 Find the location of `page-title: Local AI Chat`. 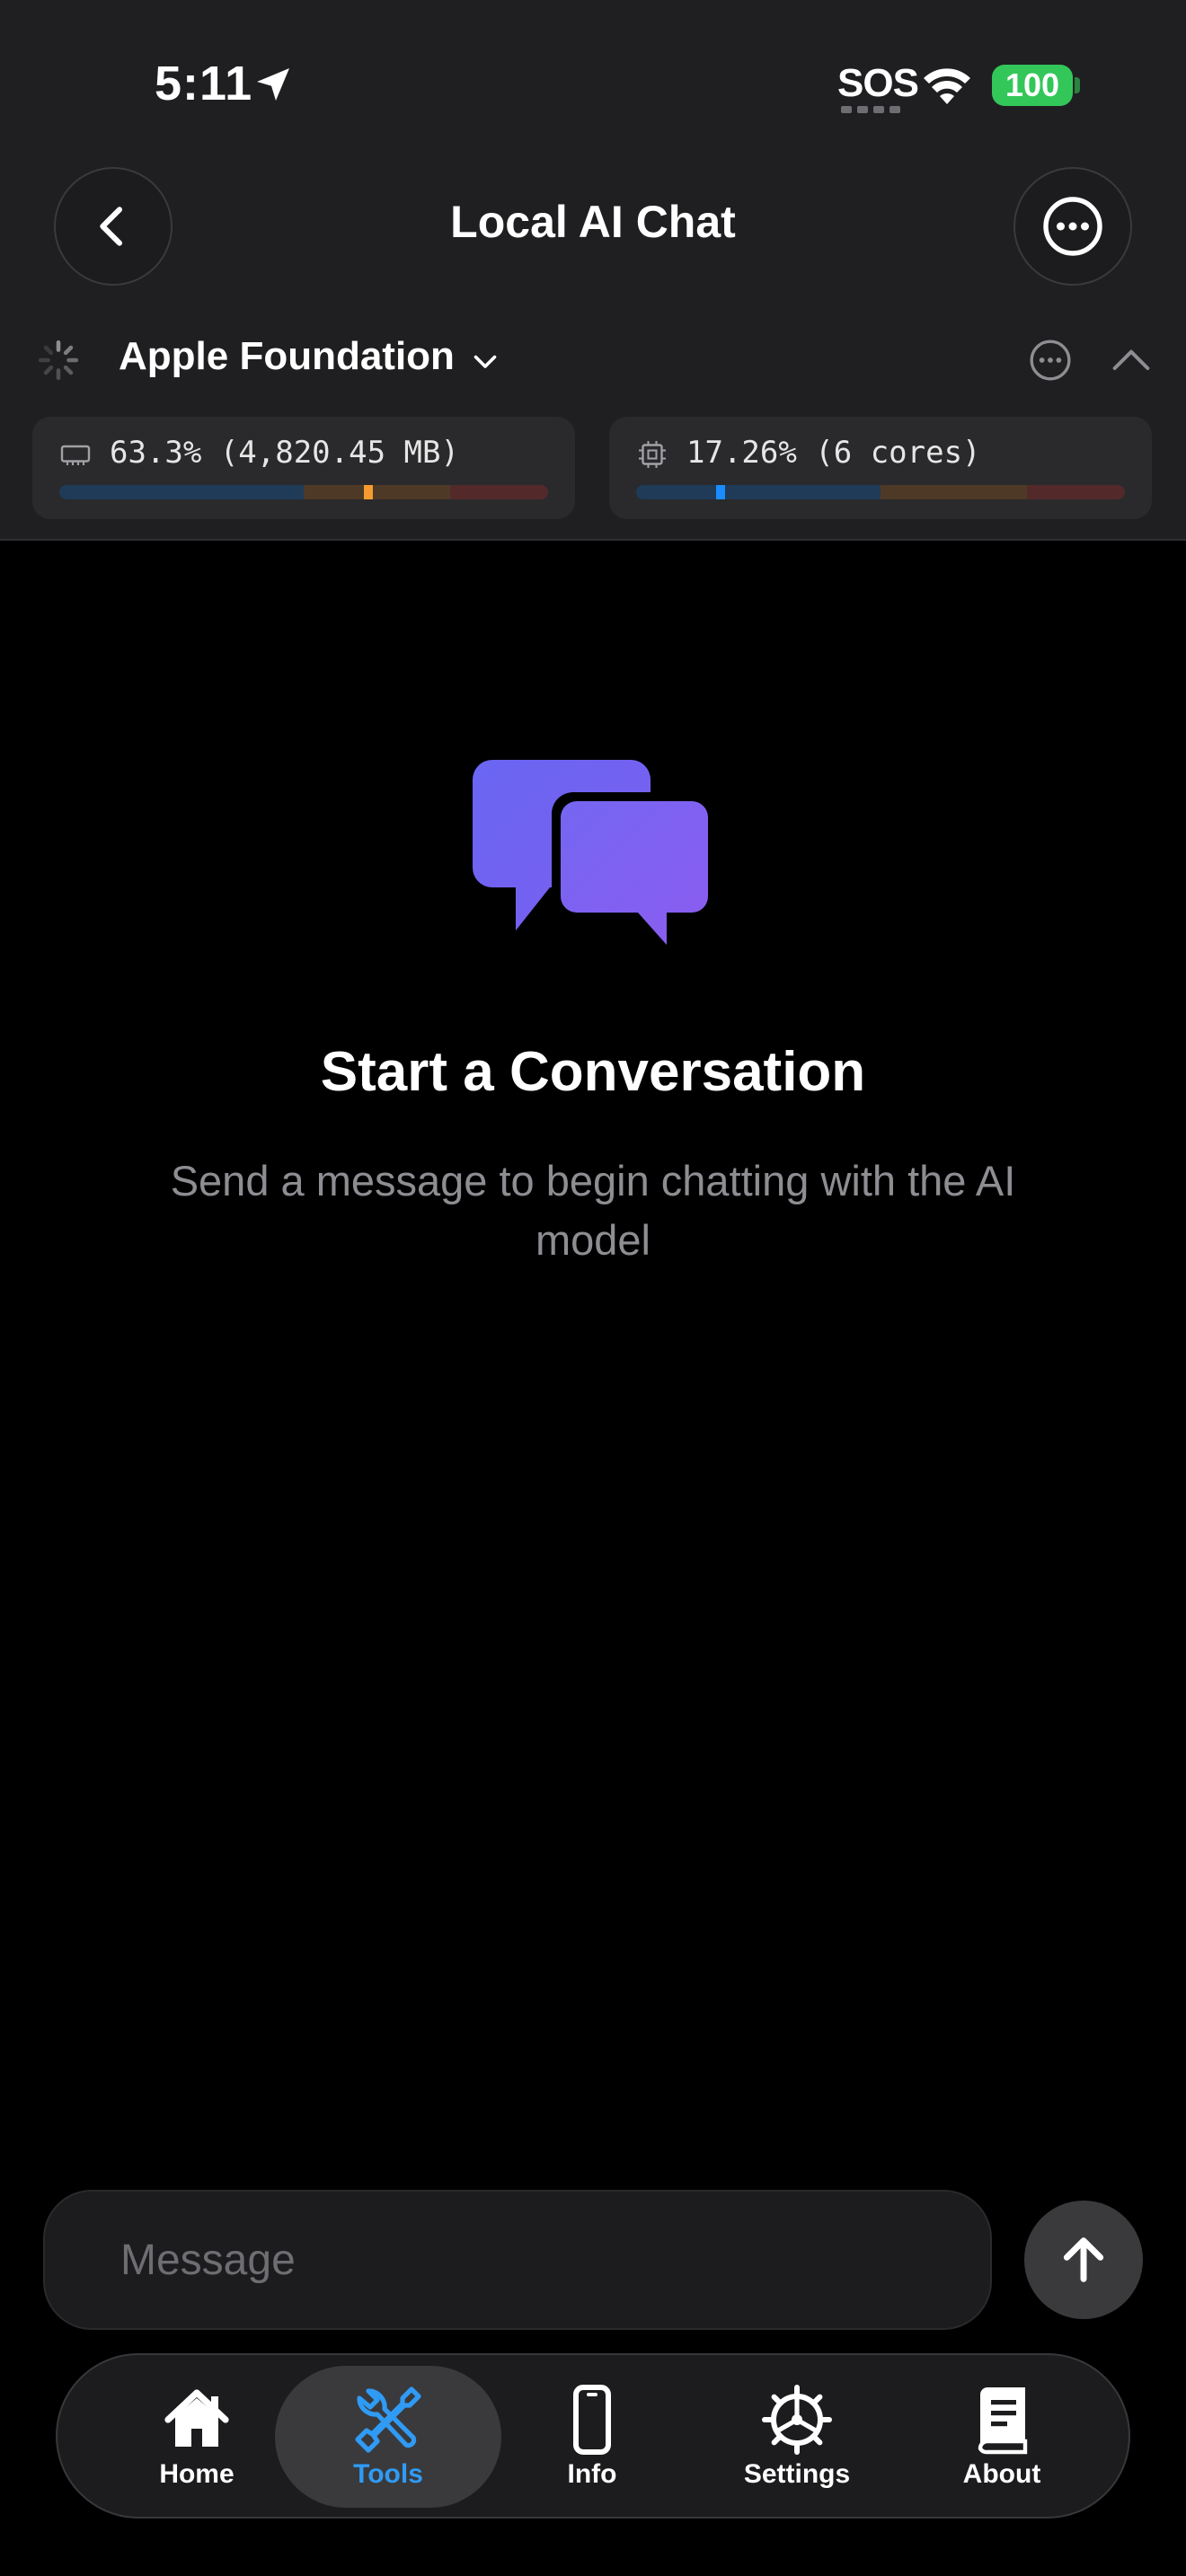

page-title: Local AI Chat is located at coordinates (593, 222).